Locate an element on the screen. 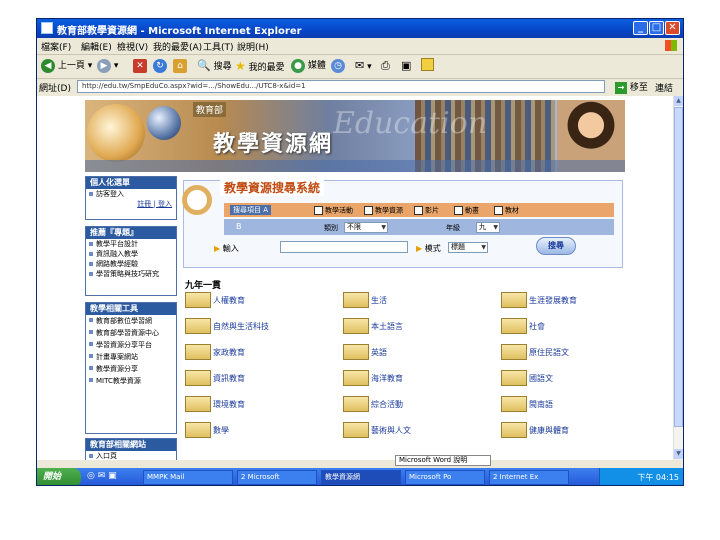 This screenshot has width=720, height=540. subject-item: 藝術與人文 is located at coordinates (377, 430).